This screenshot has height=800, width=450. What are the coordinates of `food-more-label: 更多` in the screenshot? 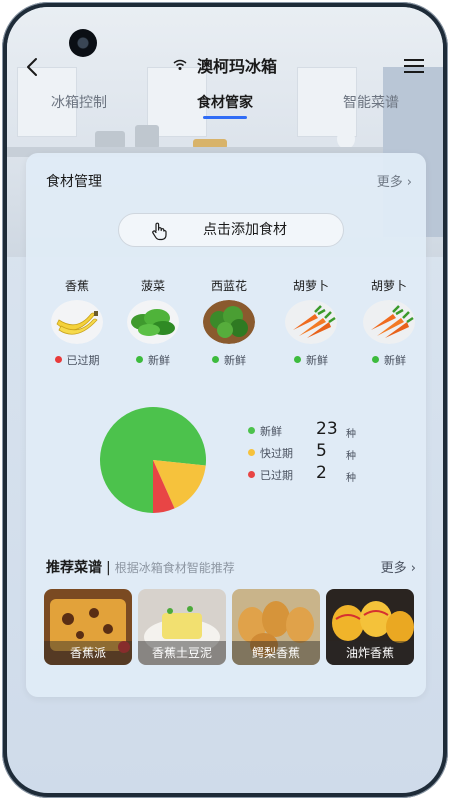 It's located at (389, 182).